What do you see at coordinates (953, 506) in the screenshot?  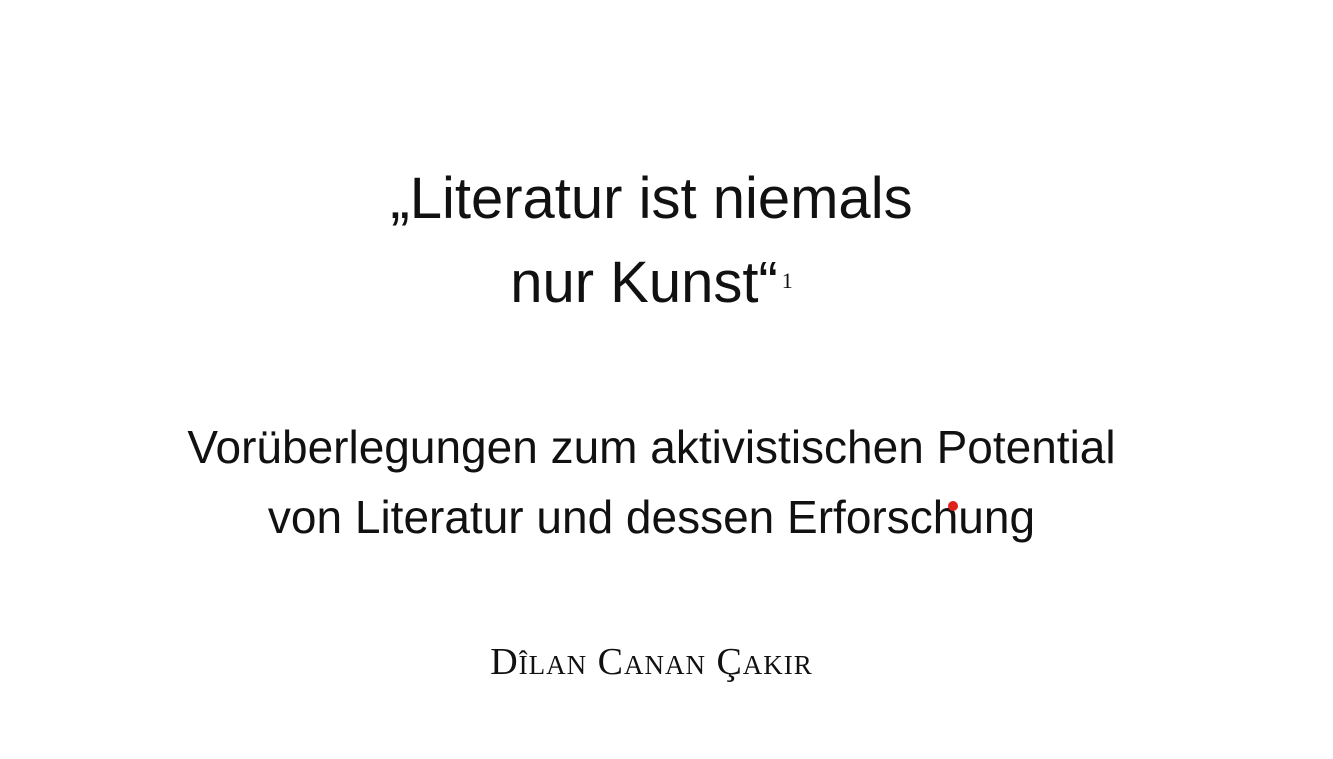 I see `pointer-cursor-dot` at bounding box center [953, 506].